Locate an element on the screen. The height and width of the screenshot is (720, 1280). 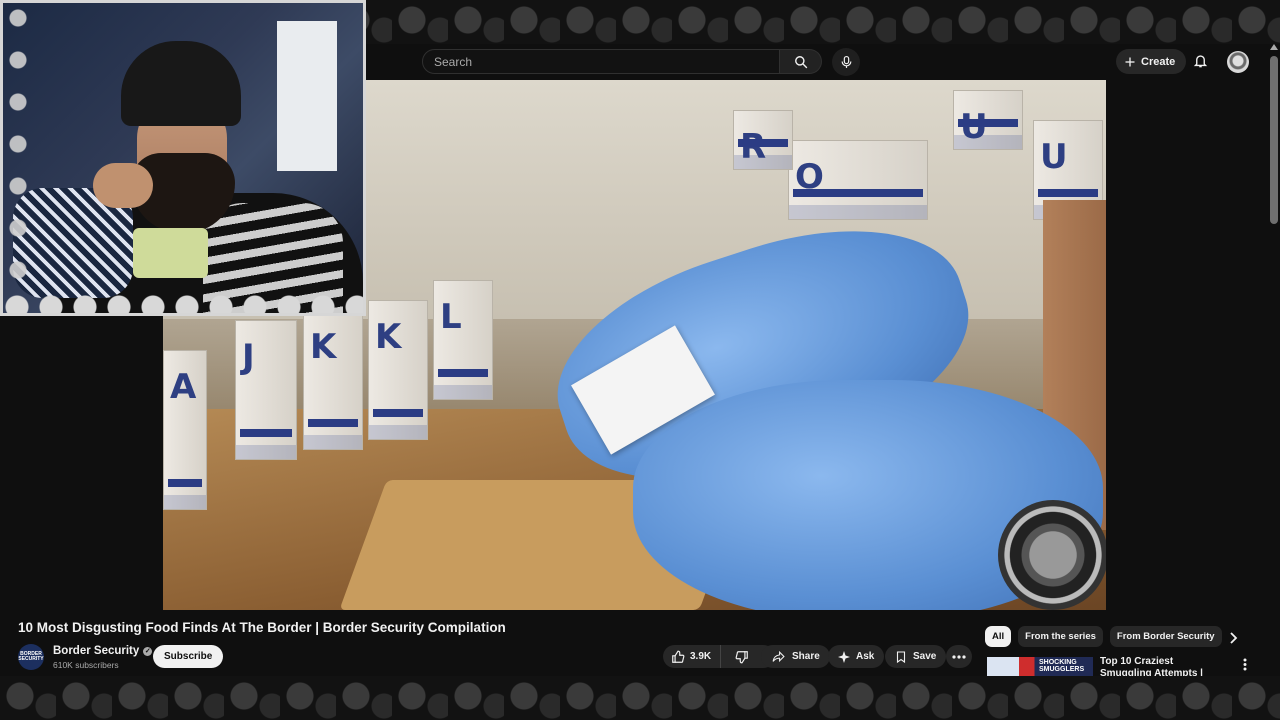
chevron-right-icon is located at coordinates (1234, 638).